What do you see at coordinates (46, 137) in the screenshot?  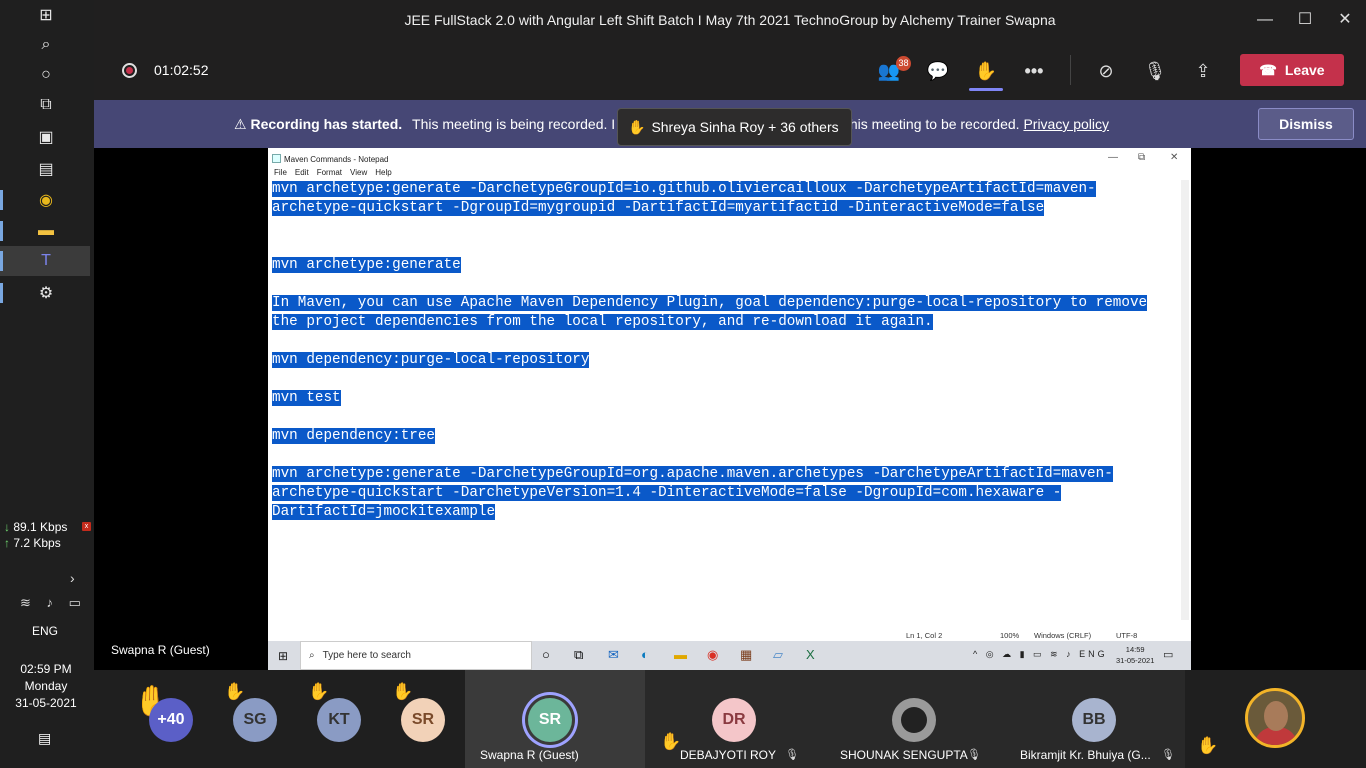 I see `camera-app-icon: ▣` at bounding box center [46, 137].